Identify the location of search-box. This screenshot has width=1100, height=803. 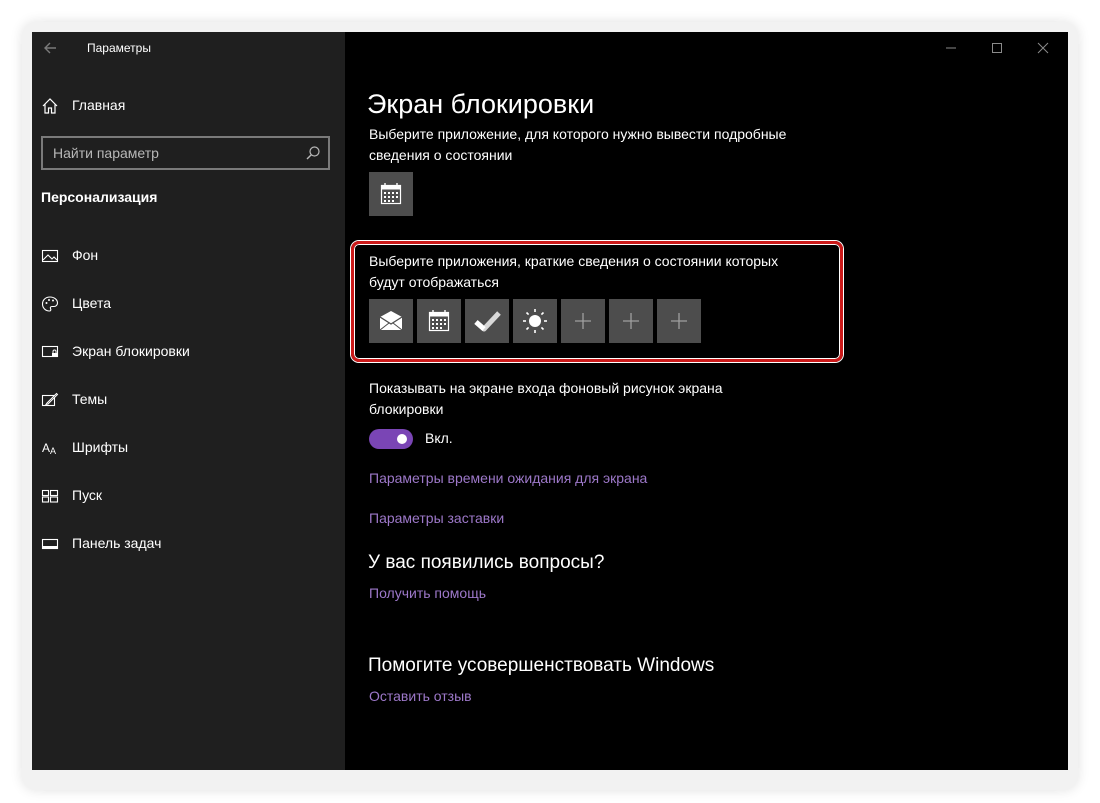
(185, 153).